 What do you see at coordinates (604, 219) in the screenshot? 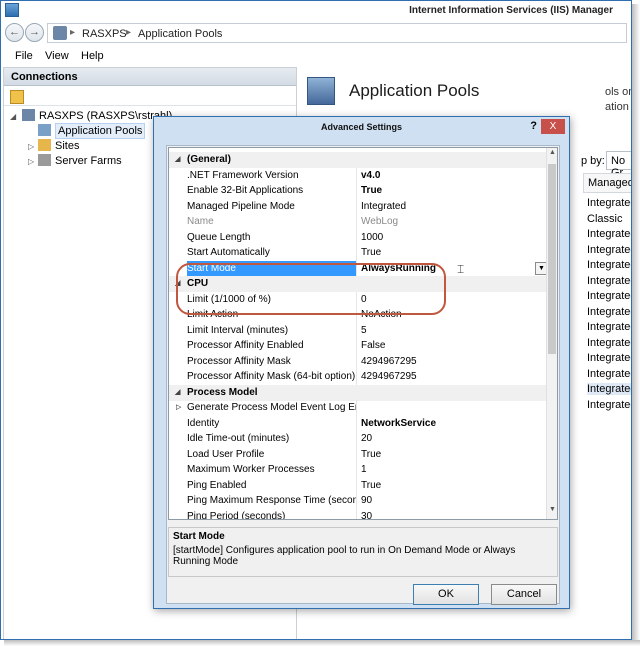
I see `list-item: Classic` at bounding box center [604, 219].